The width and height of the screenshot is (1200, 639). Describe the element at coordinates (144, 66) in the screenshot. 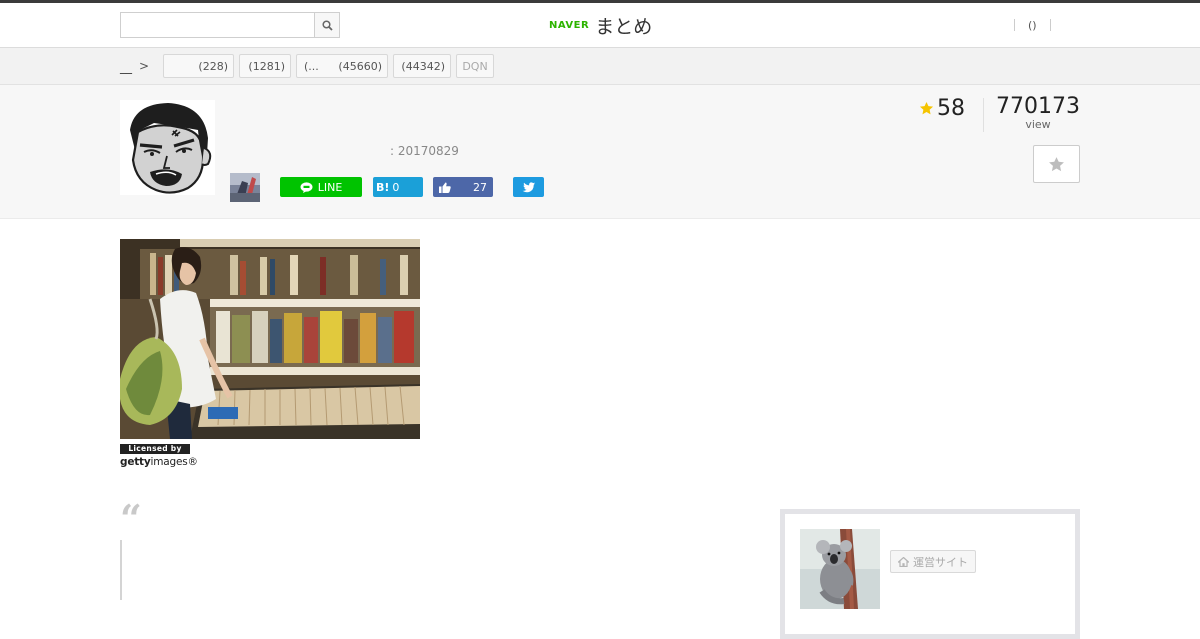

I see `chevron-right-icon: >` at that location.